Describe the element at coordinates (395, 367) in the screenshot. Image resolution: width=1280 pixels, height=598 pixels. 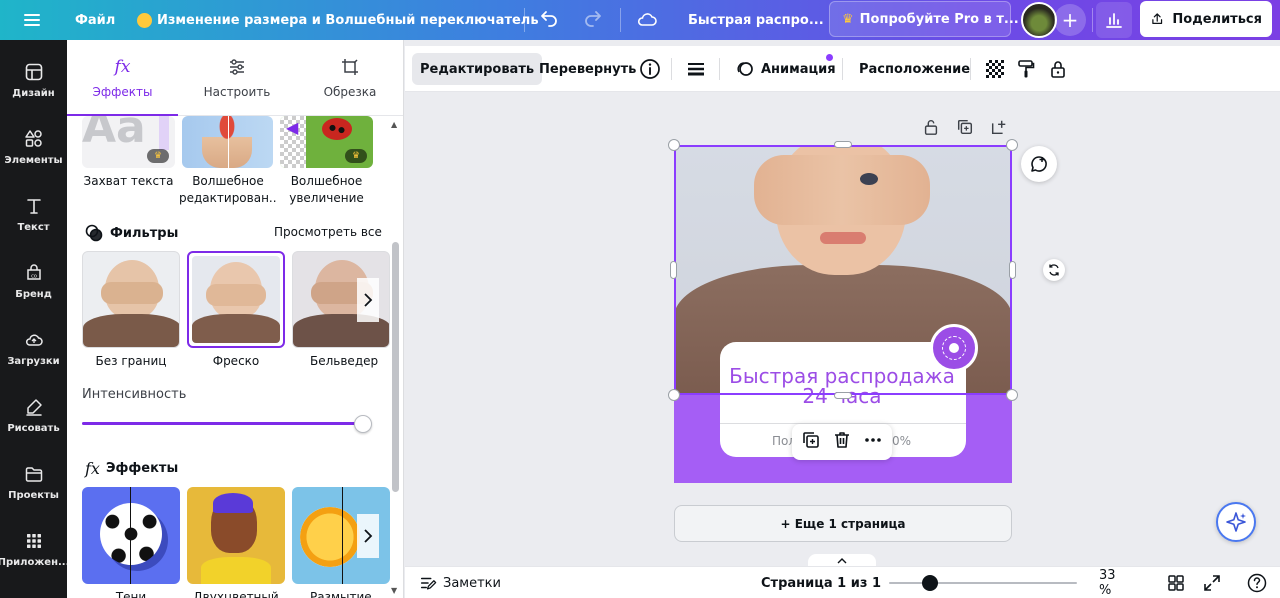
I see `scroll-thumb` at that location.